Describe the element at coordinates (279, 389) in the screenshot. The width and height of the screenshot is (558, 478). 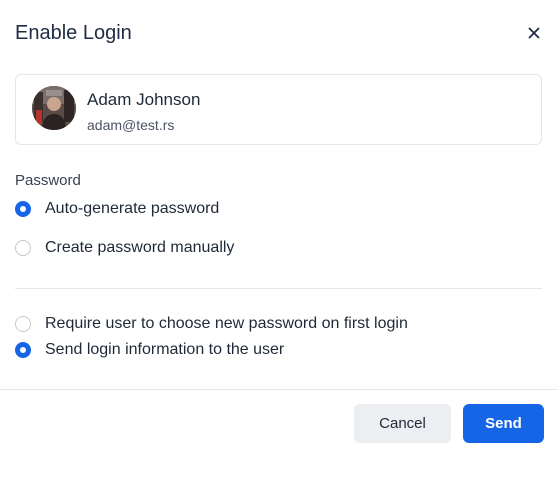
I see `footer-divider` at that location.